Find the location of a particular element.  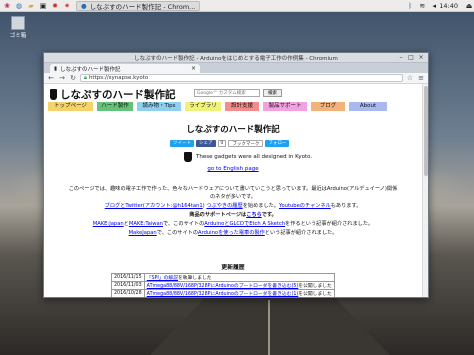

site-search-input: Google™ カスタム検索 is located at coordinates (227, 93).